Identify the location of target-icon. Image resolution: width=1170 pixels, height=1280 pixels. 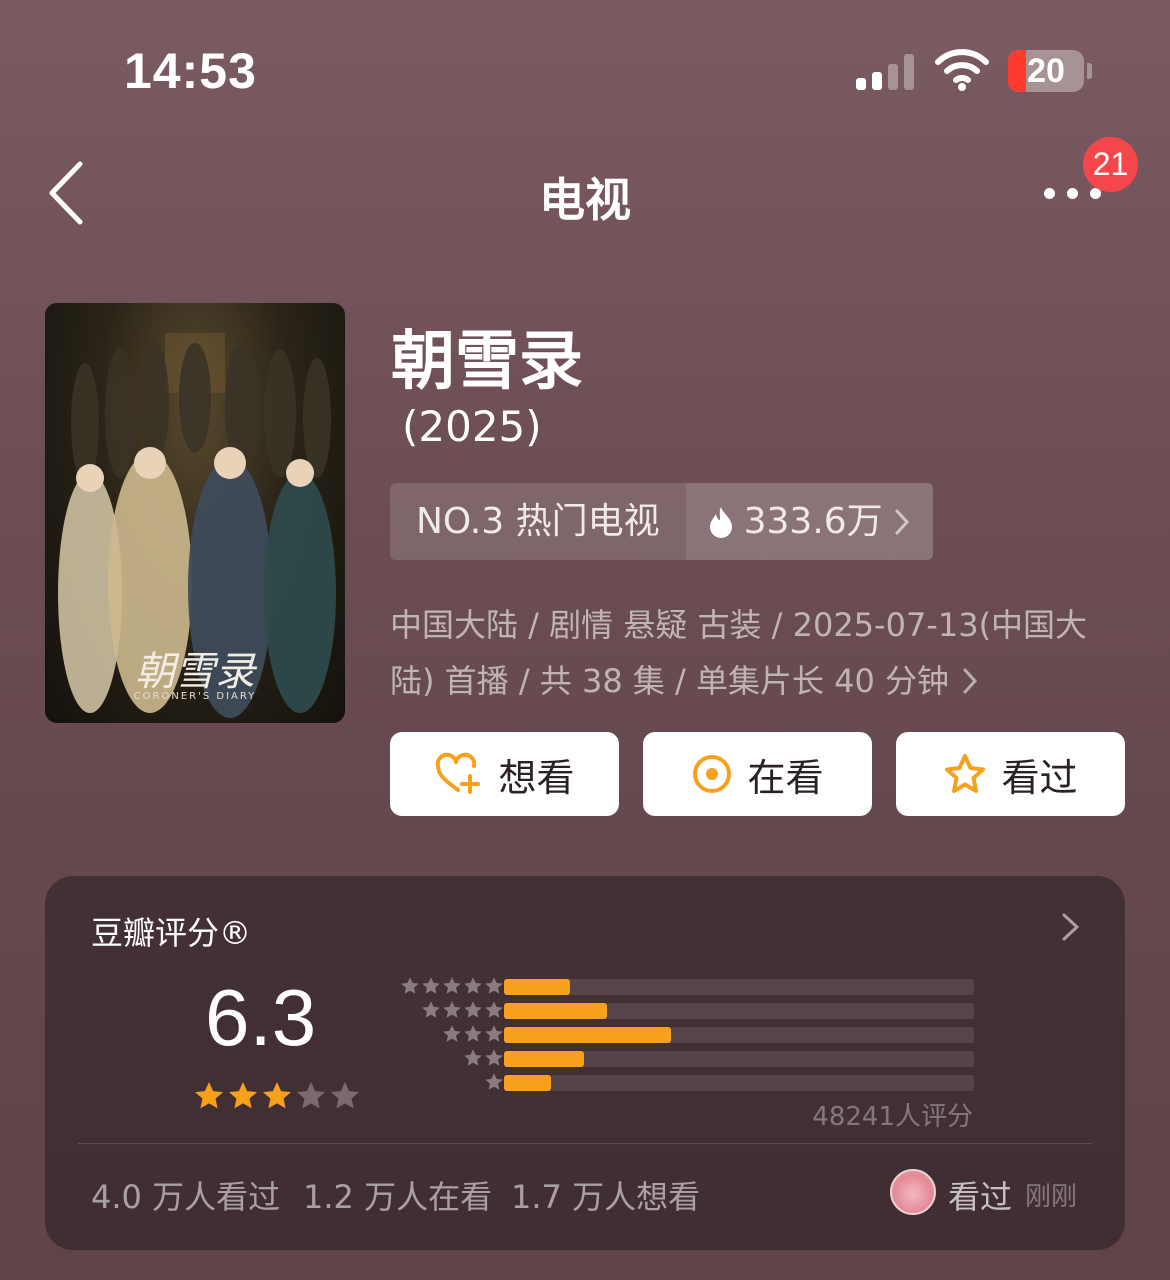
(712, 774).